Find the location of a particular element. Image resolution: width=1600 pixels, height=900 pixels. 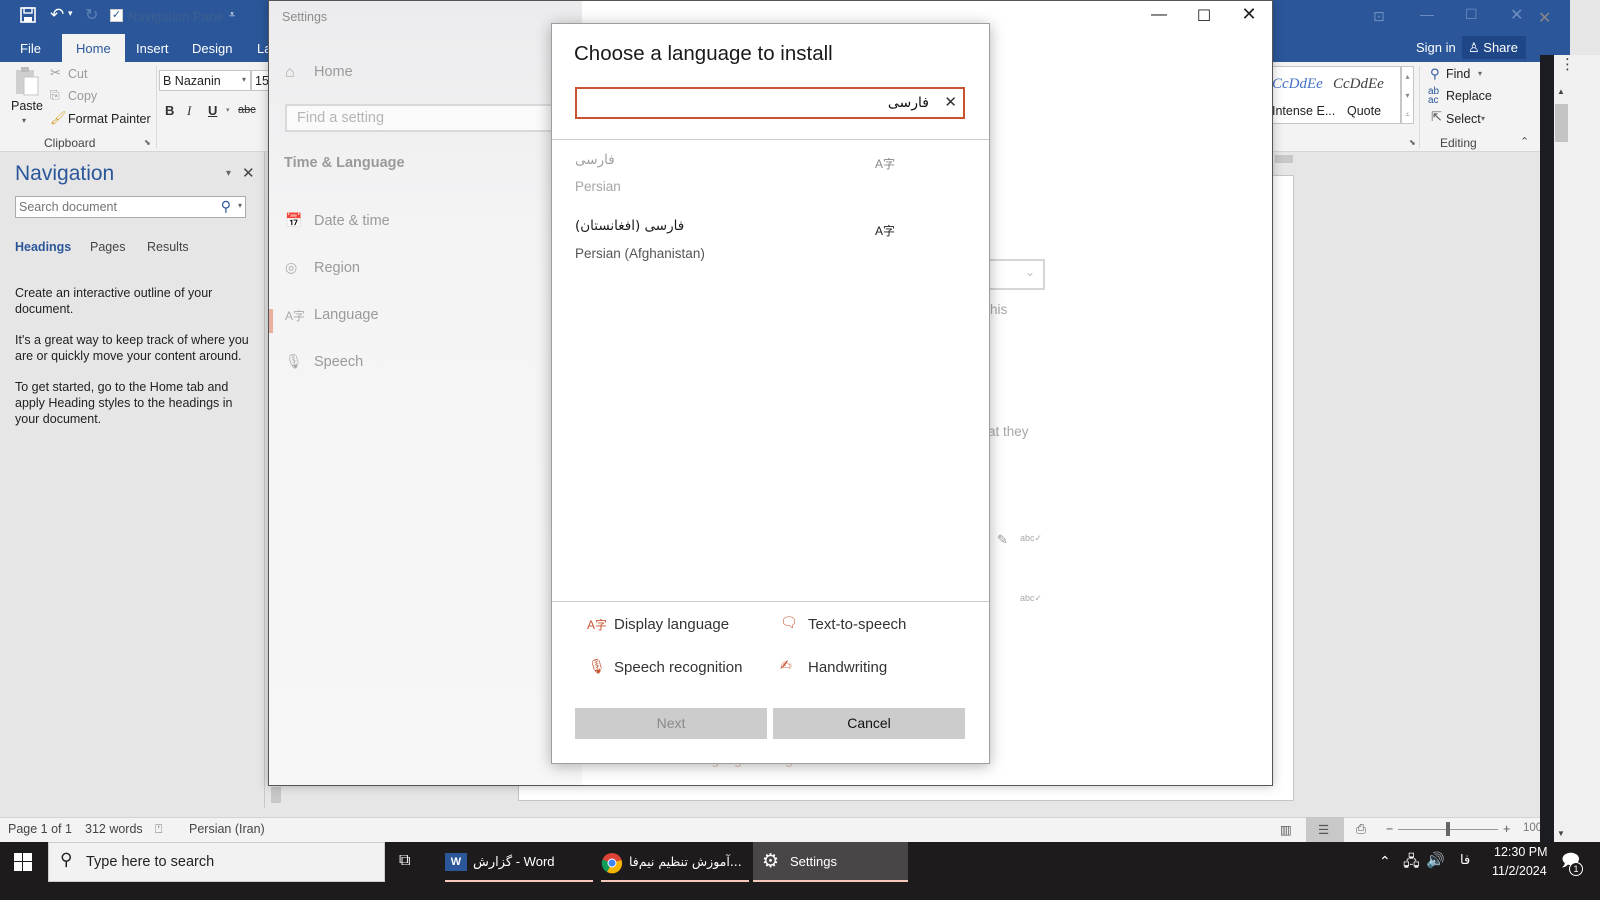

search-document-input is located at coordinates (111, 207).